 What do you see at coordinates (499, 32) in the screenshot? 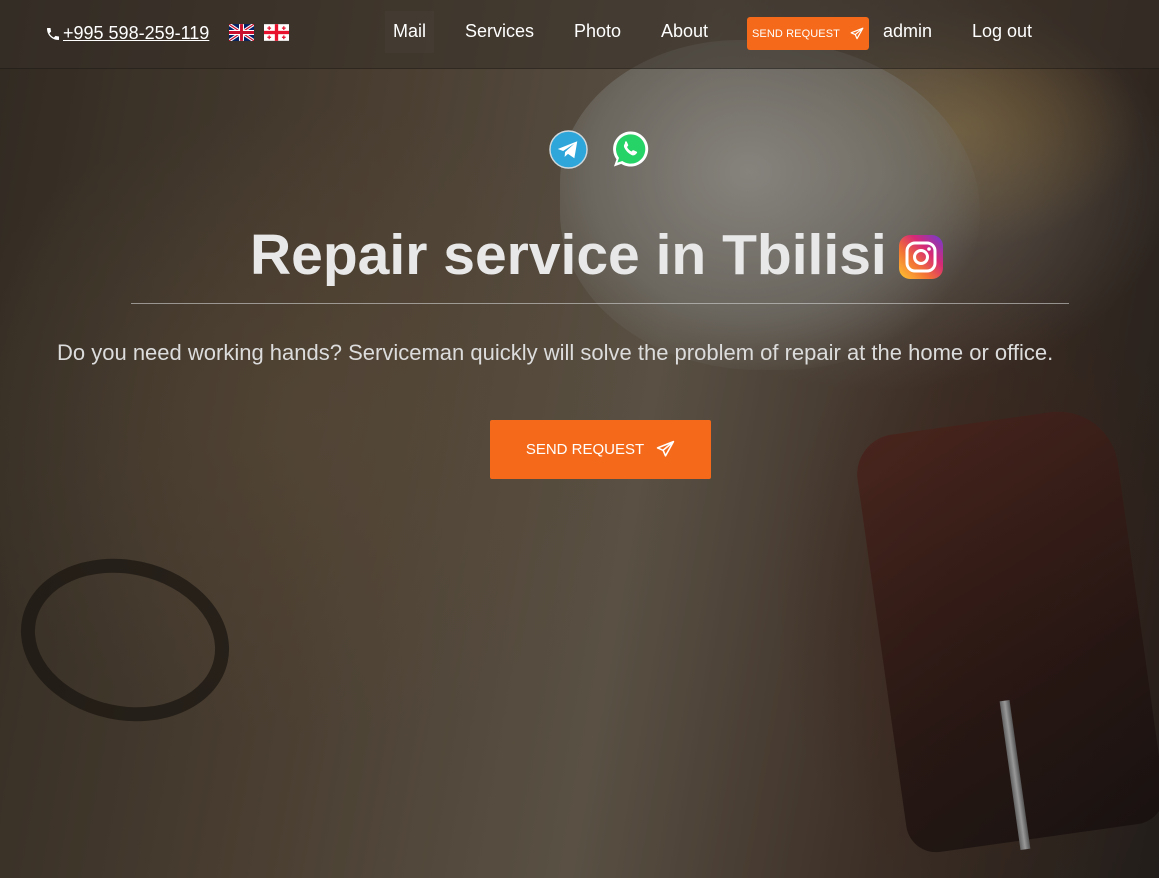
I see `nav-services: Services` at bounding box center [499, 32].